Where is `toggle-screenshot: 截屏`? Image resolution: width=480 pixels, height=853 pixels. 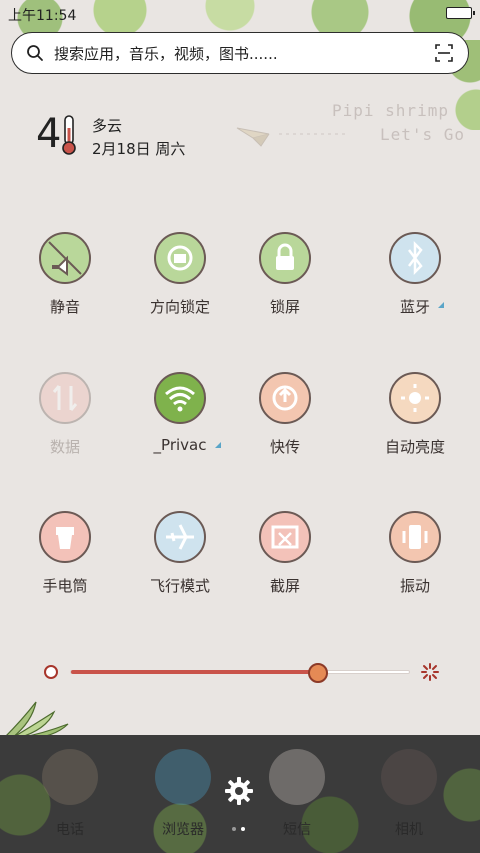
toggle-screenshot: 截屏 is located at coordinates (285, 553).